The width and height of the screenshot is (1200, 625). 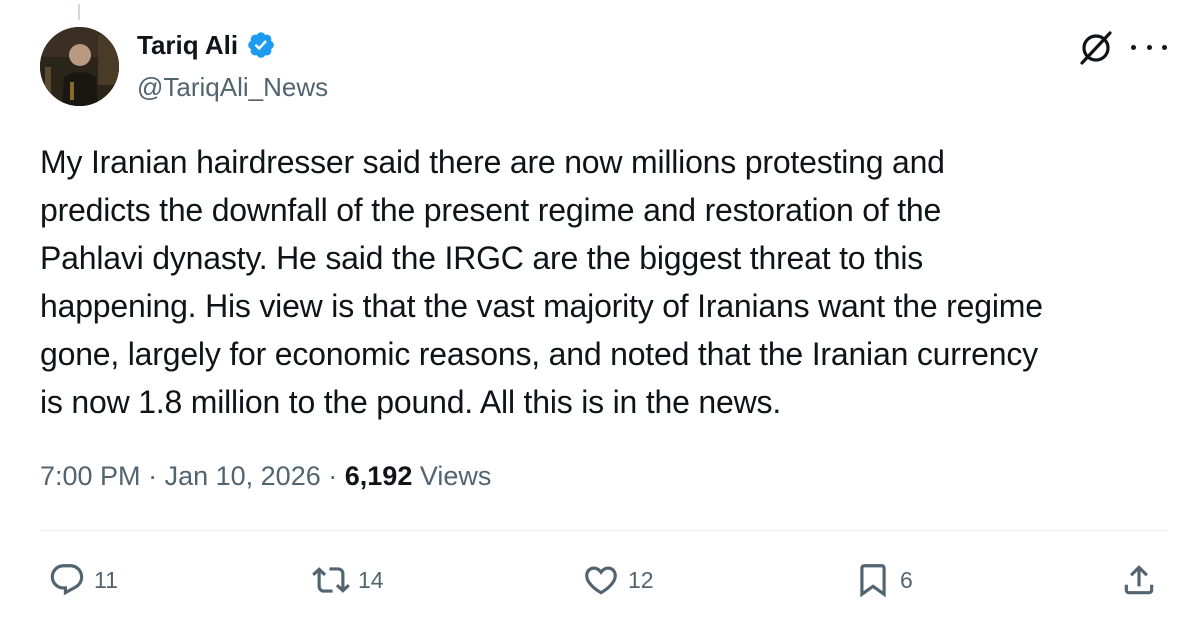 I want to click on bookmark-count: 6, so click(x=906, y=579).